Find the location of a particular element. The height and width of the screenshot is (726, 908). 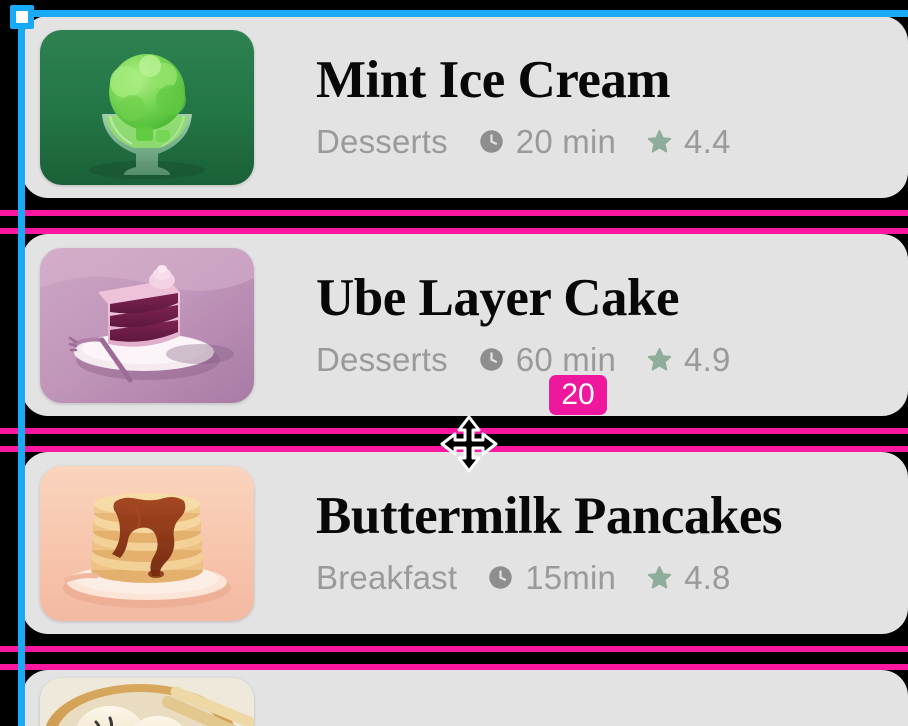

recipe-details: Ube Layer Cake Desserts 60 min 4.9 is located at coordinates (572, 325).